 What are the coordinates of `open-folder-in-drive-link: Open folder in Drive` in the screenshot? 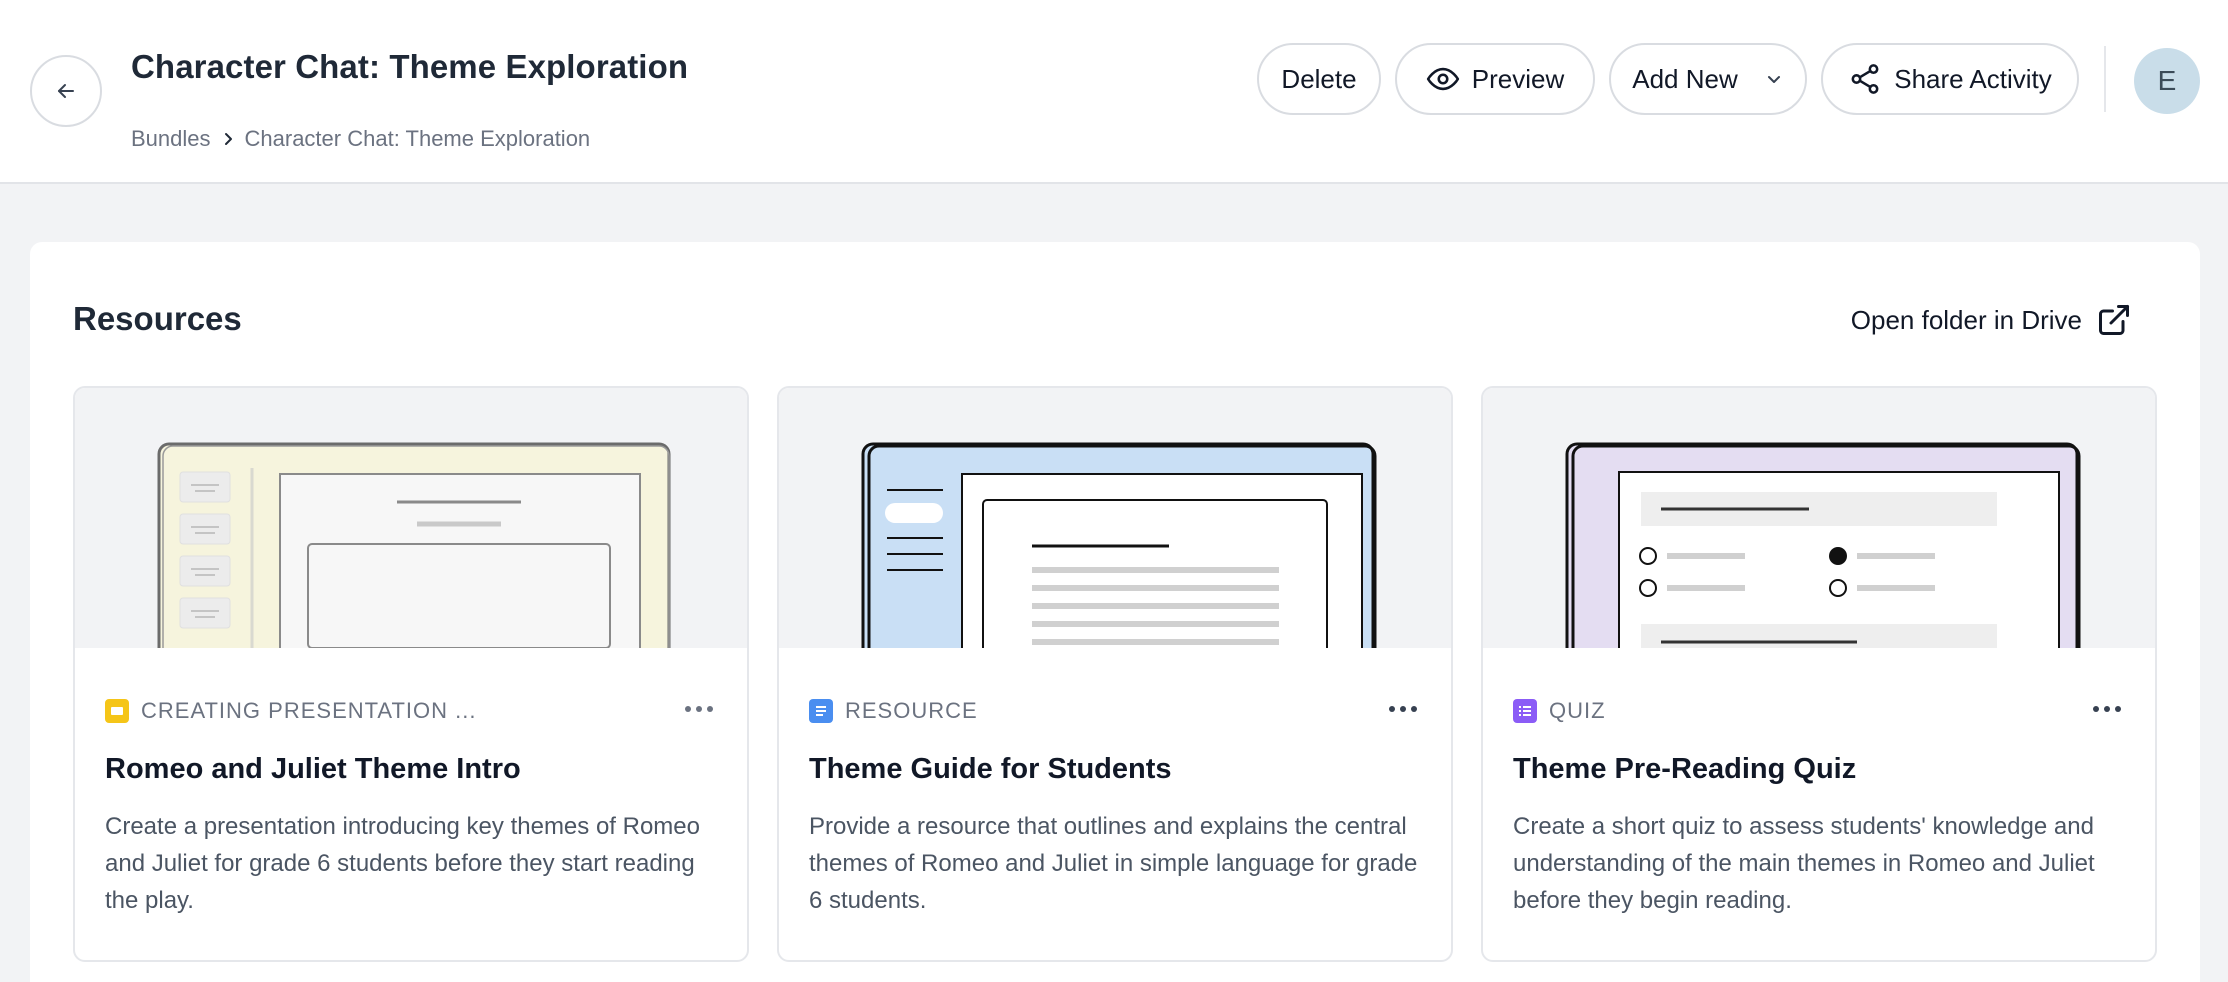 It's located at (1991, 320).